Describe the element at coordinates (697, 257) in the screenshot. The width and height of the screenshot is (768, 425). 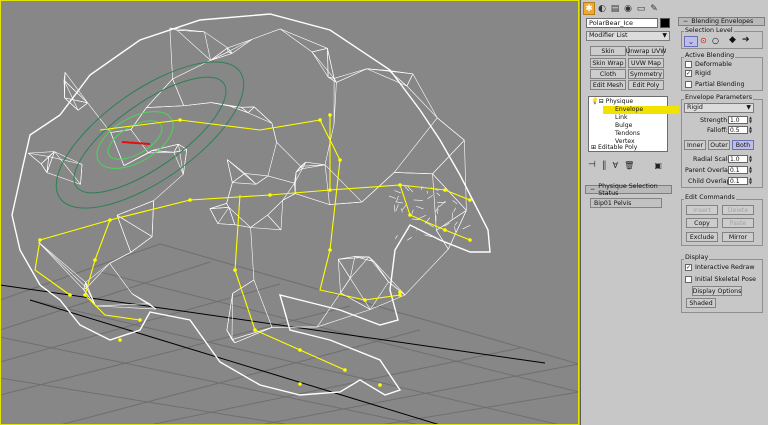
I see `display-title: Display` at that location.